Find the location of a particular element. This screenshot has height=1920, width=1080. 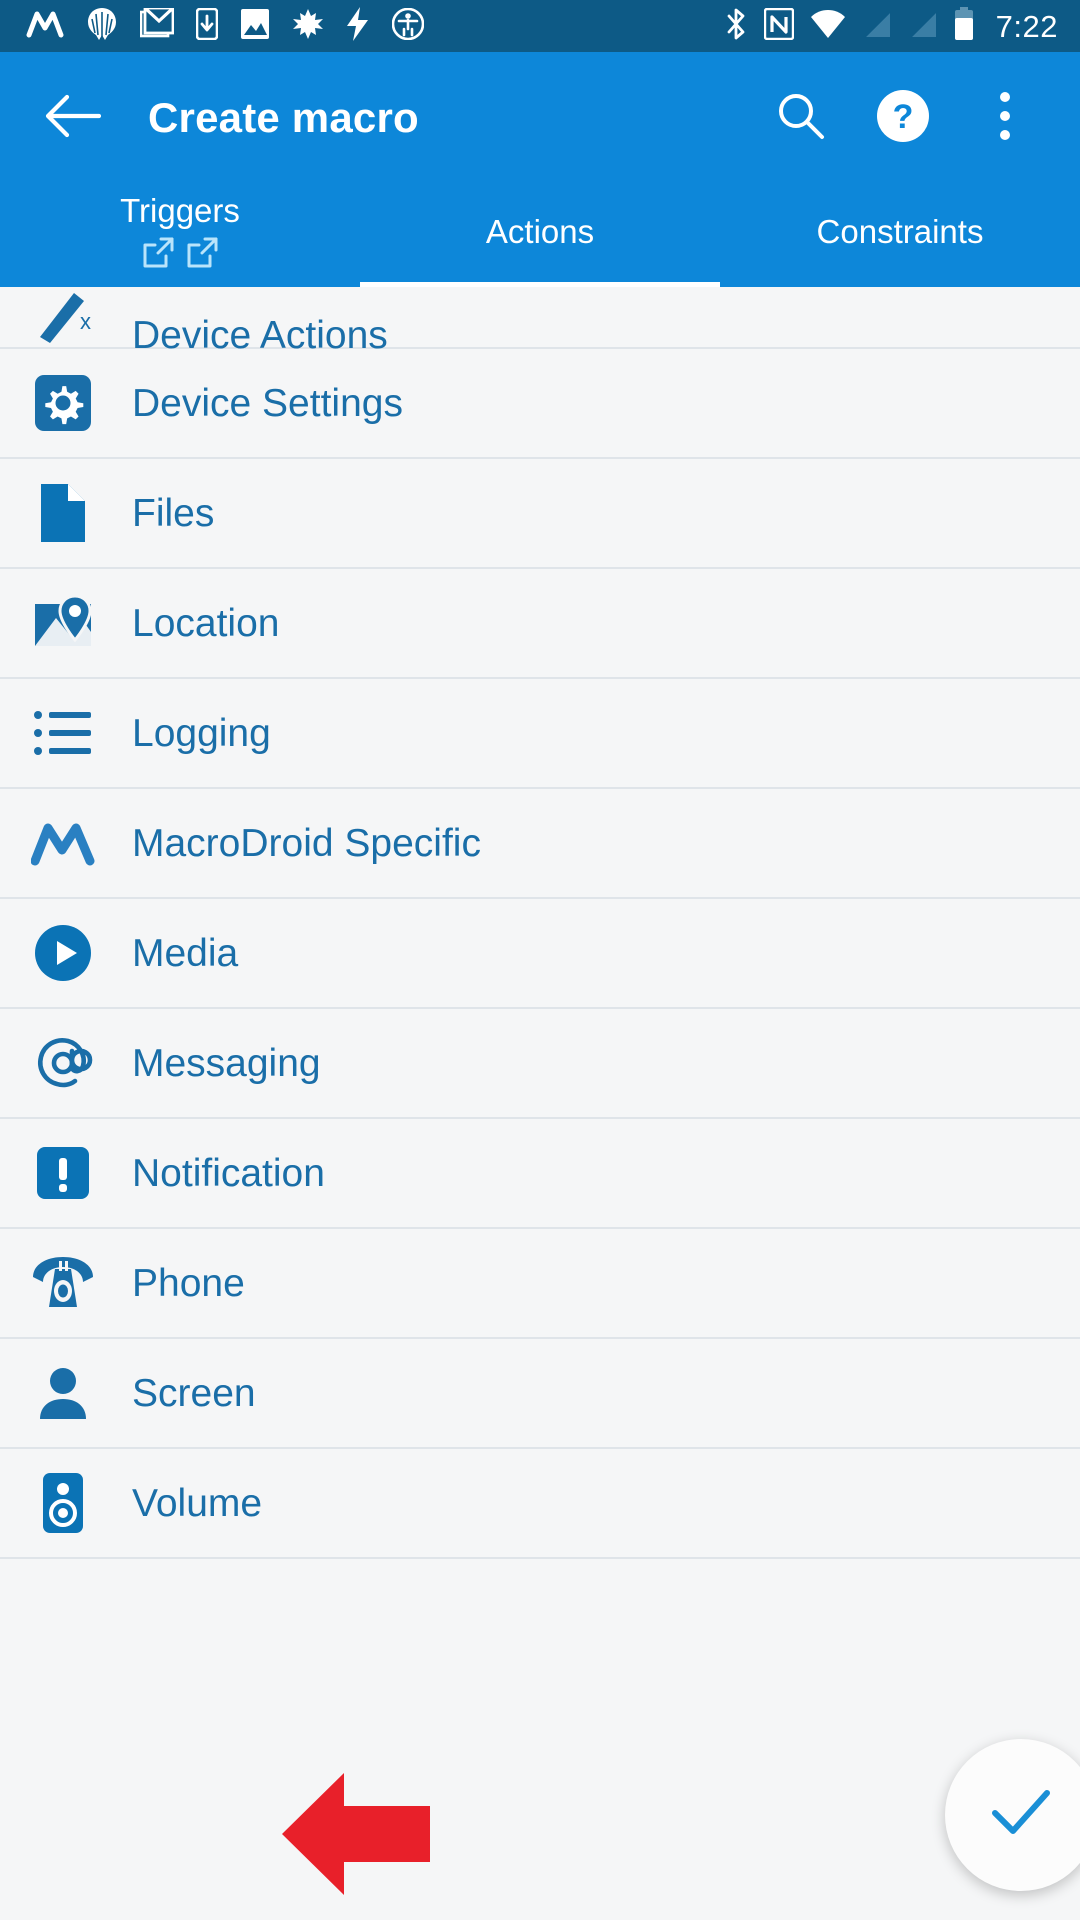

at-sign-icon is located at coordinates (63, 1063).